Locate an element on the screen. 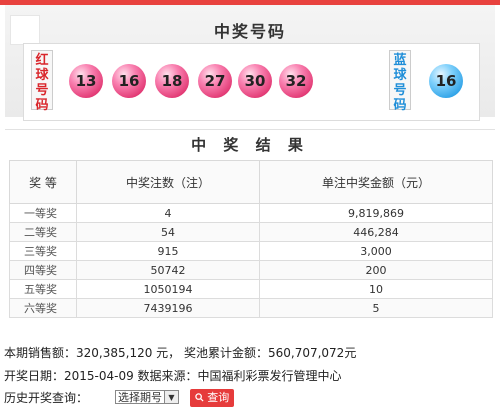 This screenshot has width=500, height=409. blue-tag-char: 蓝 is located at coordinates (400, 60).